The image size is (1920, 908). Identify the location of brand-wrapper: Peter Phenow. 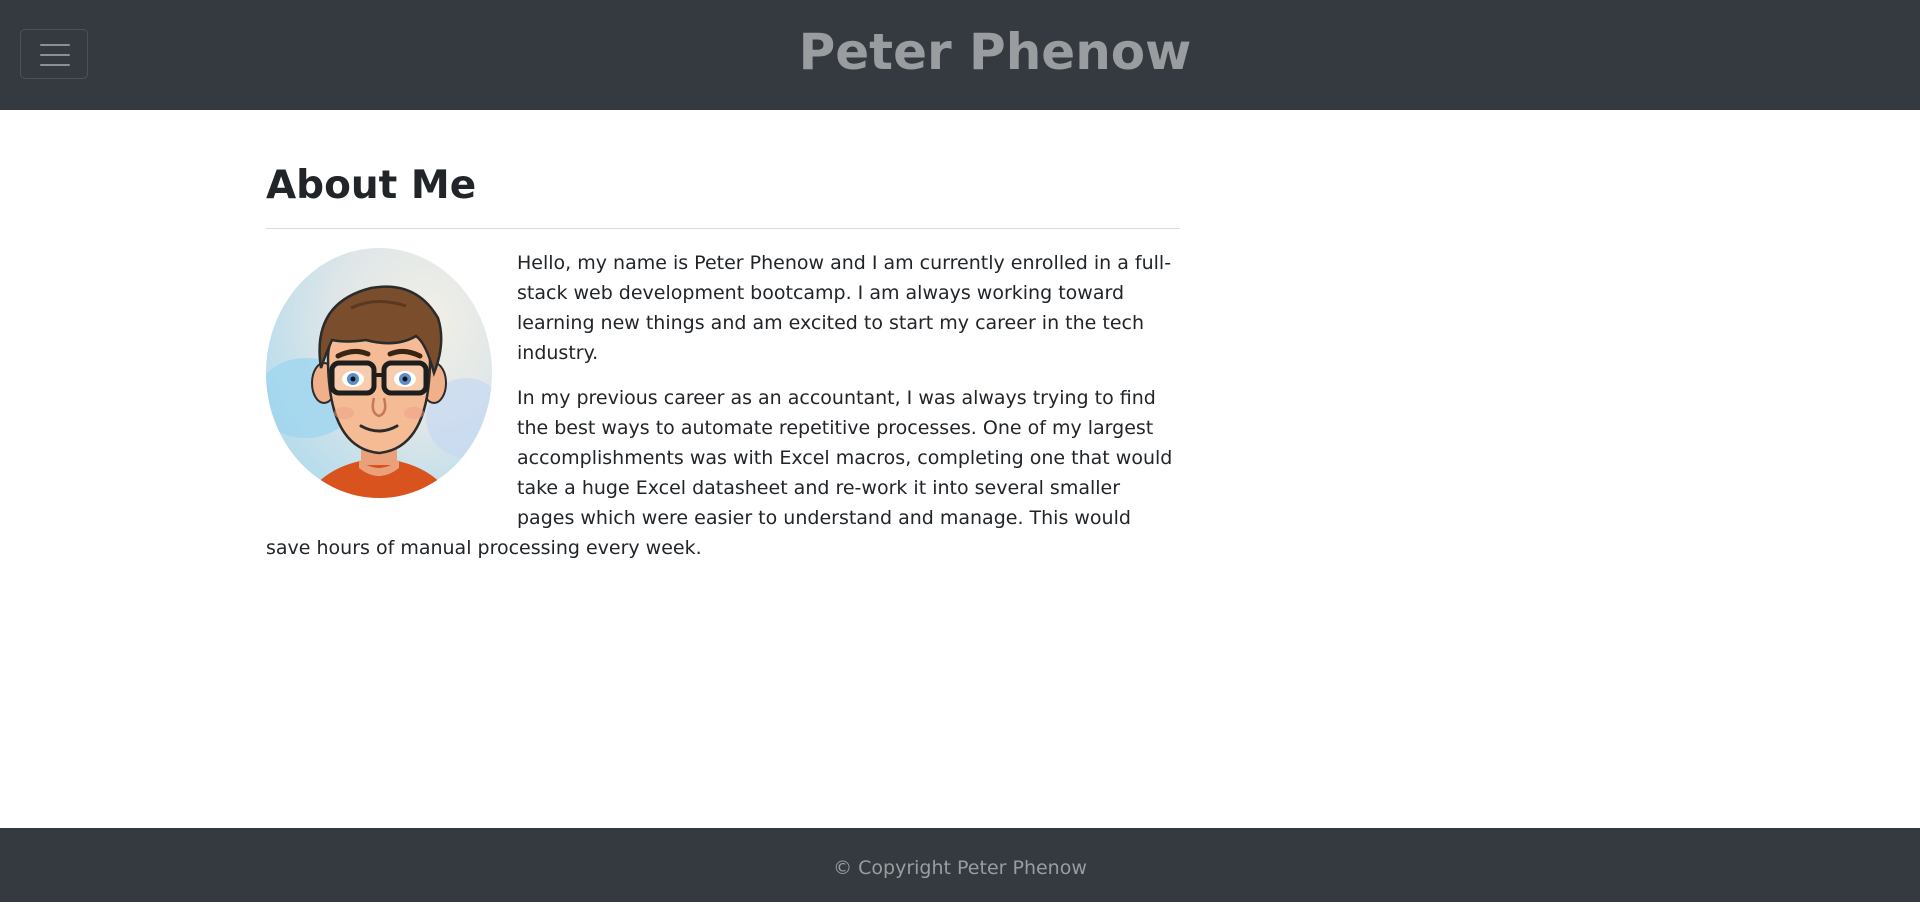
(960, 55).